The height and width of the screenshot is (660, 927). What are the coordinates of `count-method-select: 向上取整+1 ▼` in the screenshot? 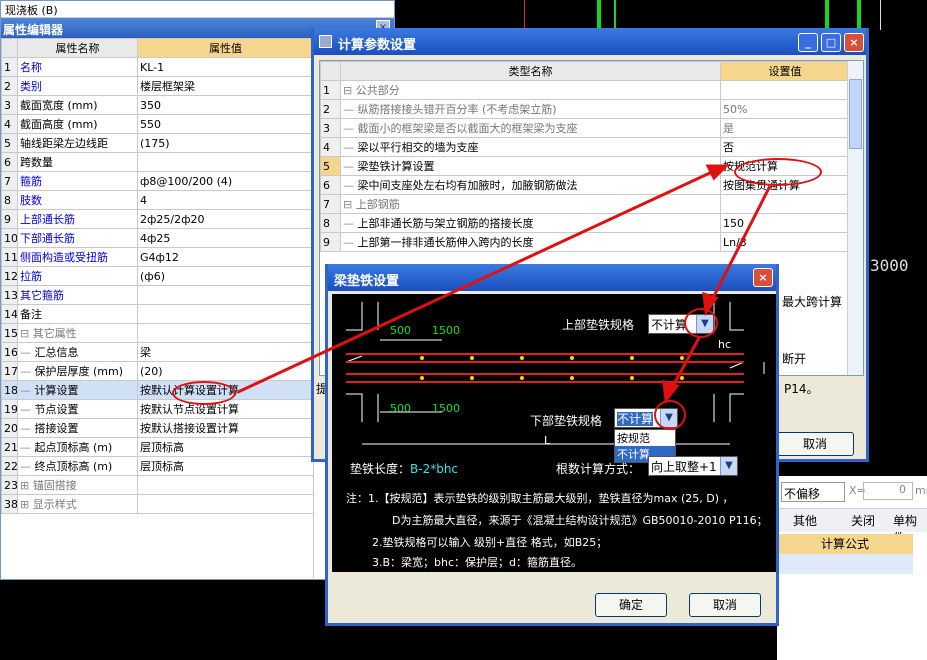 It's located at (693, 466).